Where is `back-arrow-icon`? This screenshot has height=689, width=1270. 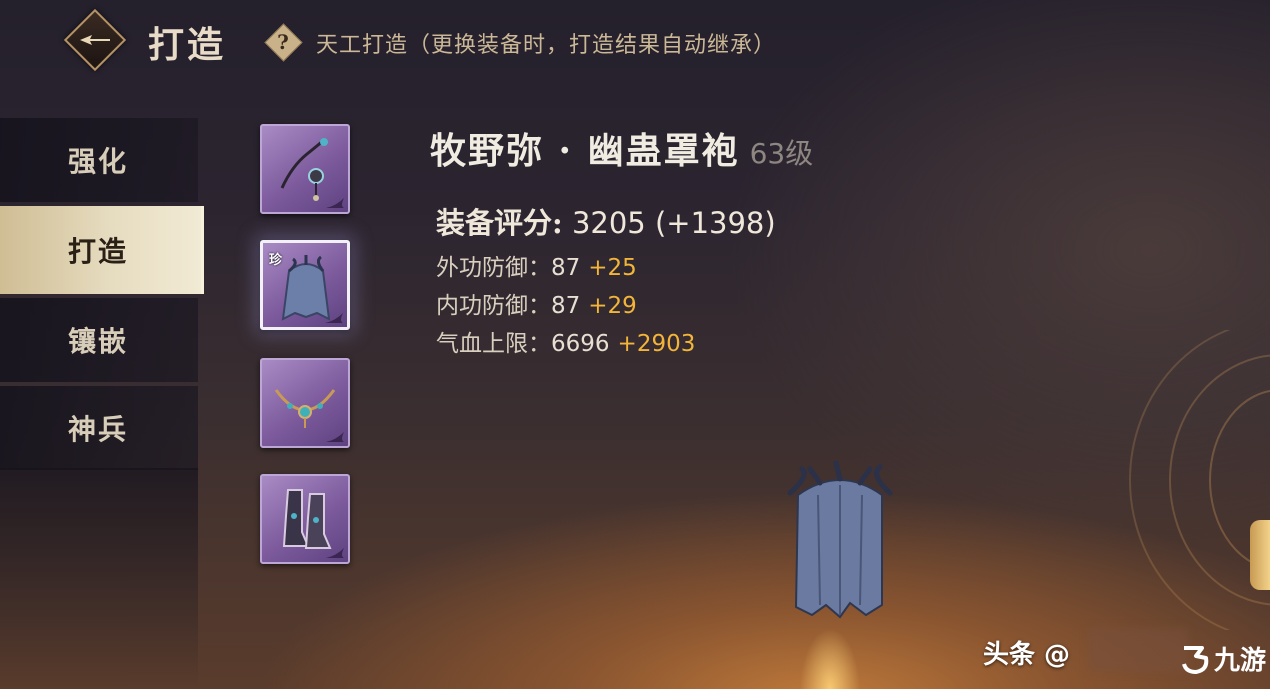 back-arrow-icon is located at coordinates (95, 40).